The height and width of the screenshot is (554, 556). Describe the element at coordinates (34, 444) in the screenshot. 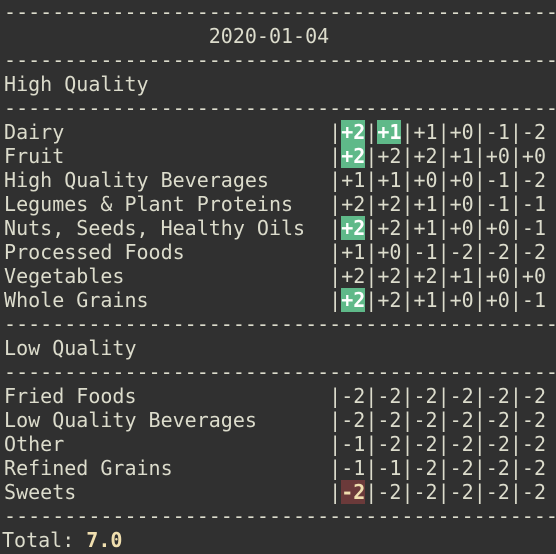

I see `food-category: Other` at that location.